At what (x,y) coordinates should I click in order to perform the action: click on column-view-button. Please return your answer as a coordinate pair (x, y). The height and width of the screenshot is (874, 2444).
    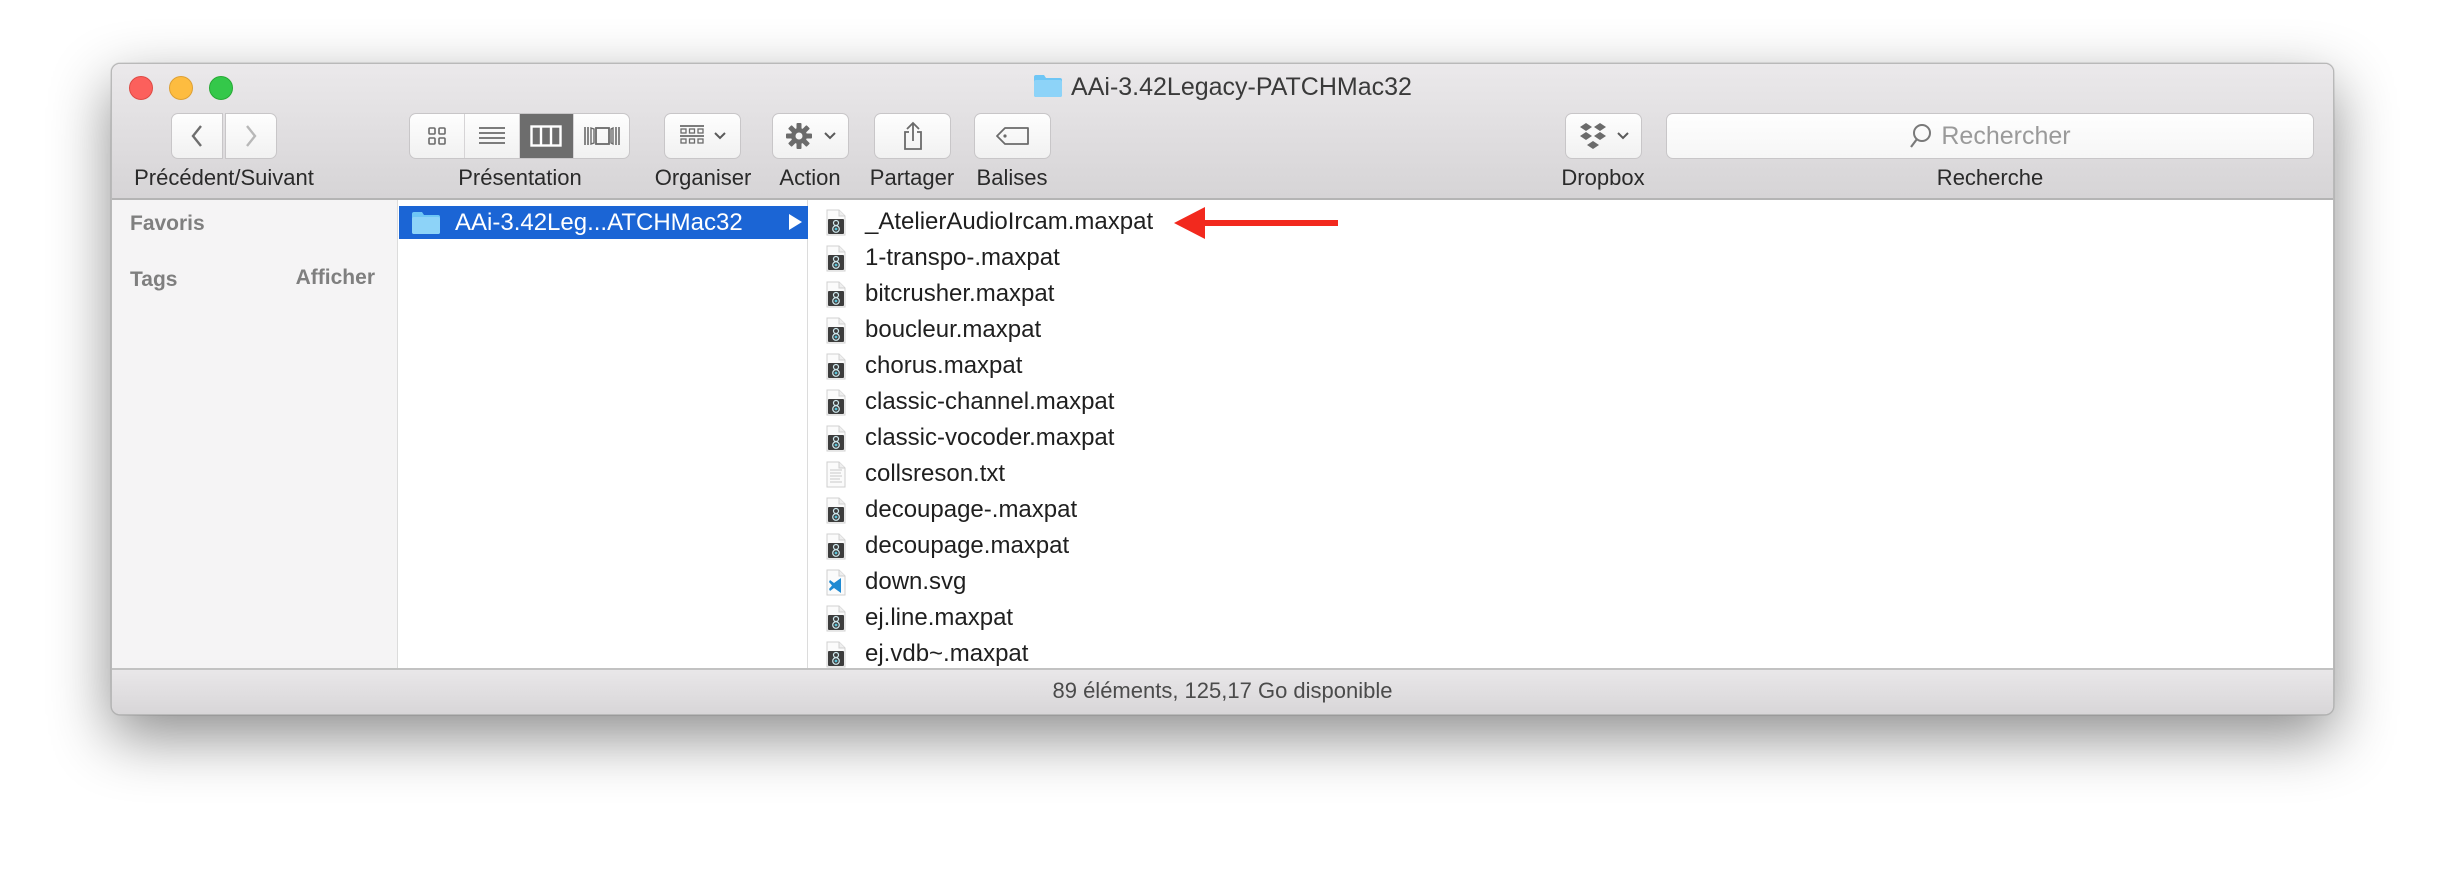
    Looking at the image, I should click on (547, 136).